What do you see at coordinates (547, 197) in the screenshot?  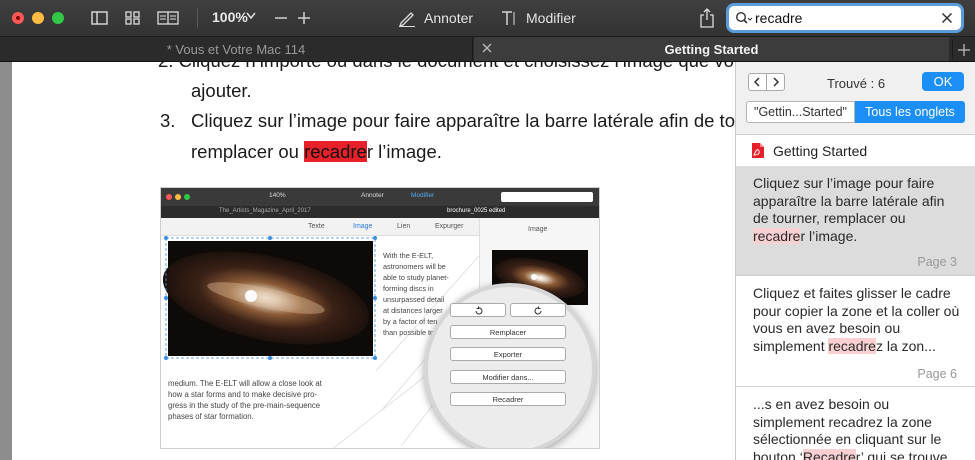 I see `mini-search` at bounding box center [547, 197].